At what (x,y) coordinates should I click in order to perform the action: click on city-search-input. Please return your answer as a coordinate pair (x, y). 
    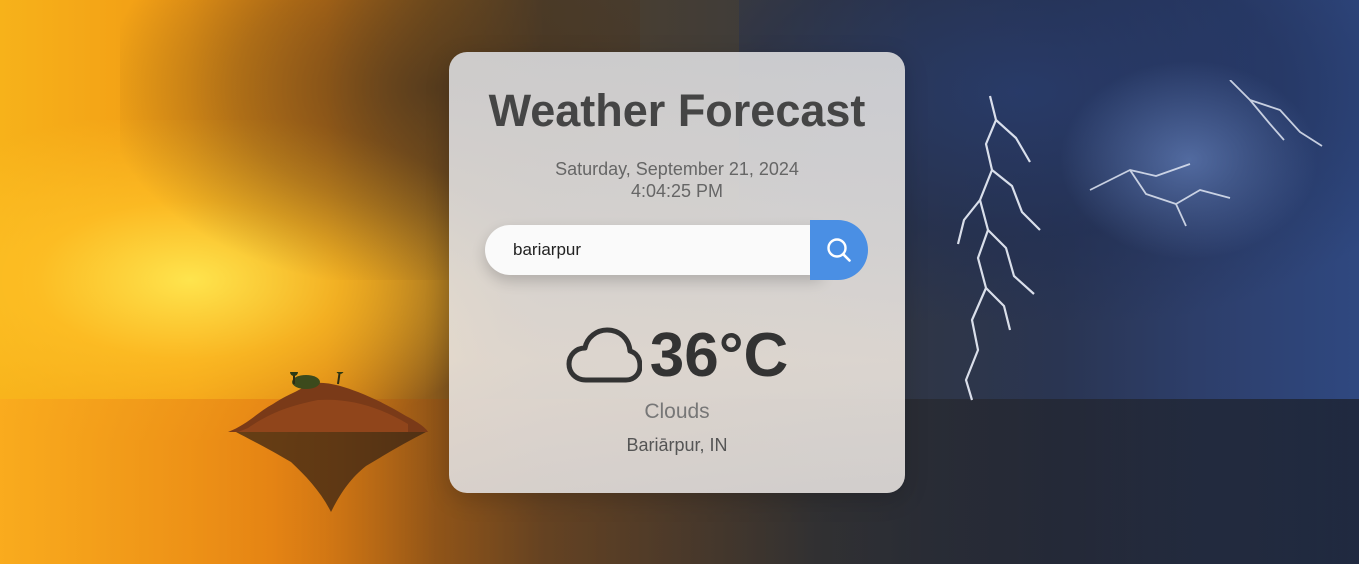
    Looking at the image, I should click on (653, 250).